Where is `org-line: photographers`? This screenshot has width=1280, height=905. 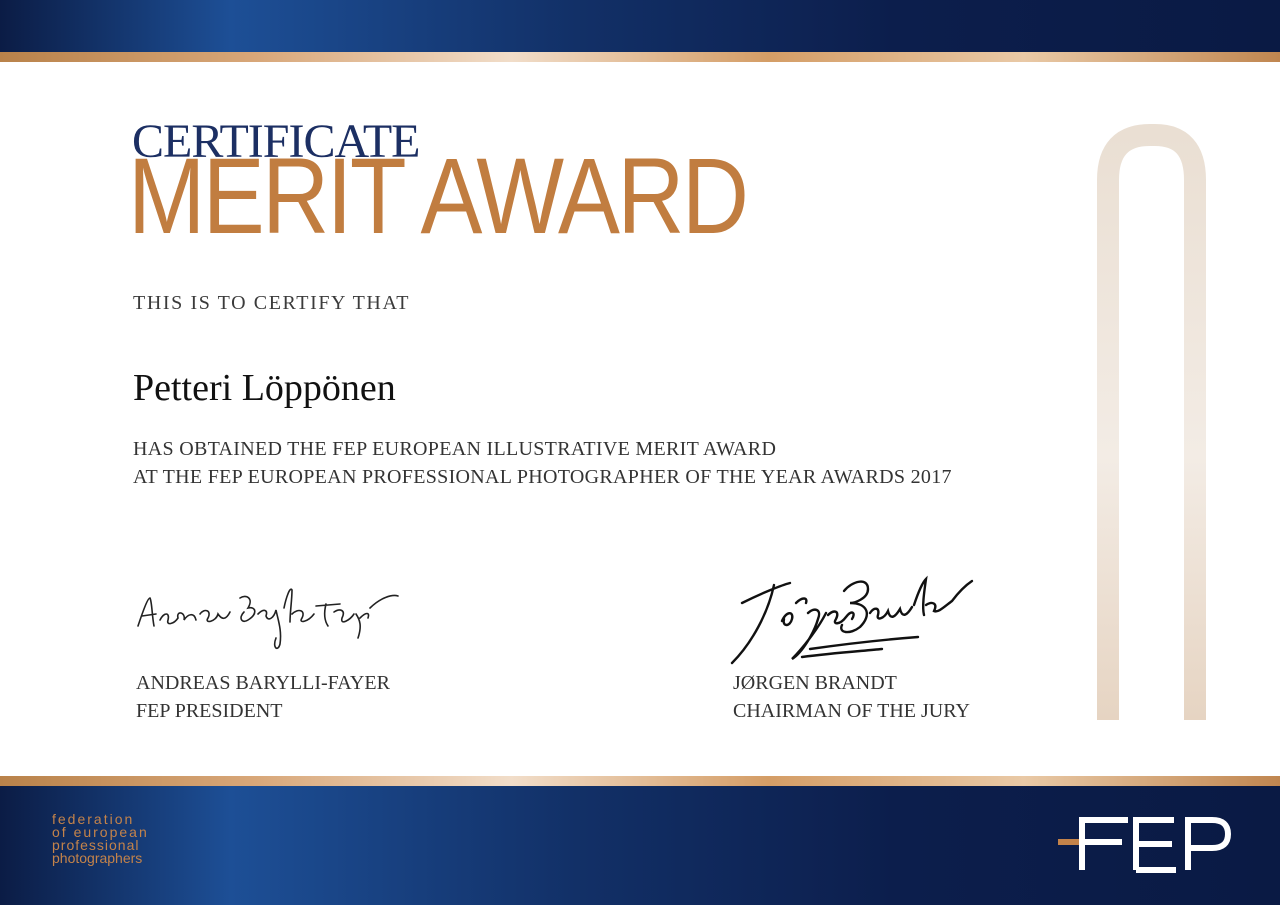 org-line: photographers is located at coordinates (97, 858).